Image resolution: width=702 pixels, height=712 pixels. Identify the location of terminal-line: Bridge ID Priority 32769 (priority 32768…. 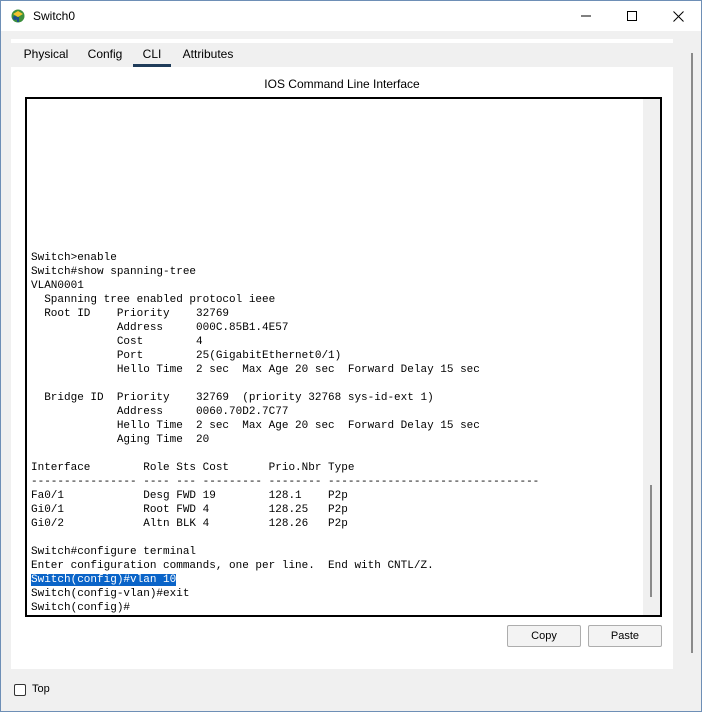
(232, 398).